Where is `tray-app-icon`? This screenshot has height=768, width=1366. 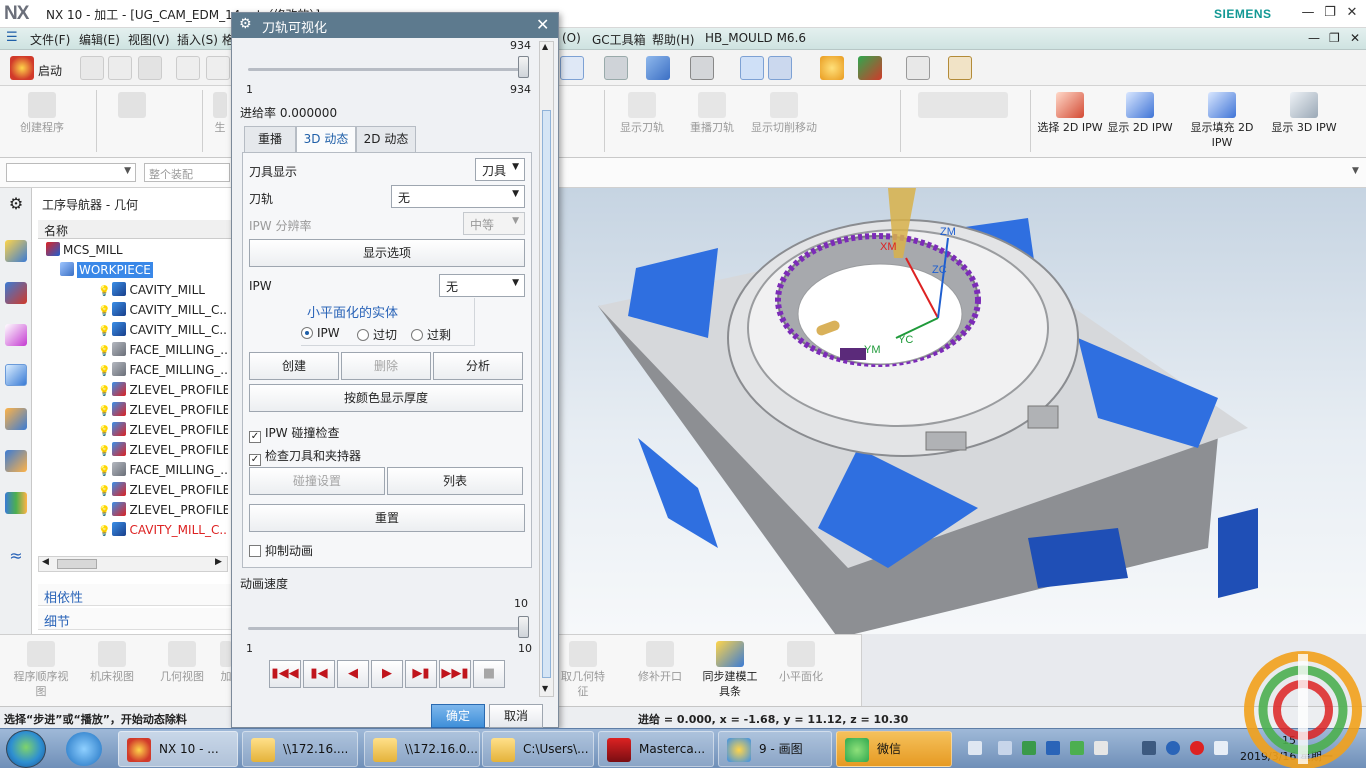 tray-app-icon is located at coordinates (1101, 748).